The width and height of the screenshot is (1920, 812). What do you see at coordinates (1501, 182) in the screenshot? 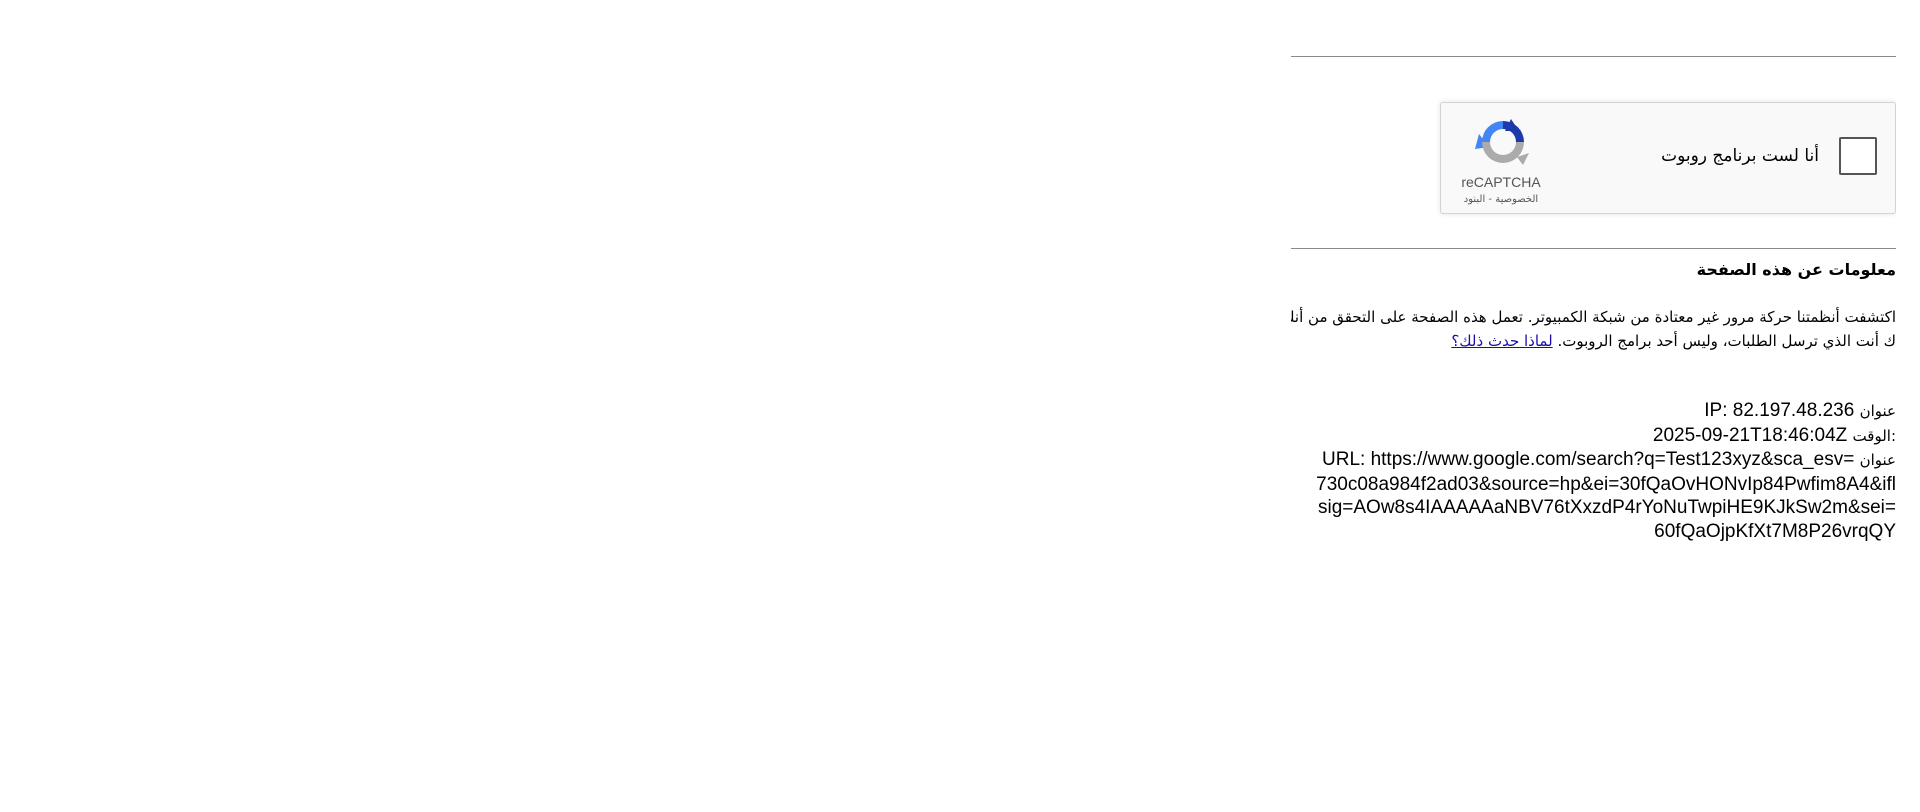
I see `recaptcha-brand: reCAPTCHA` at bounding box center [1501, 182].